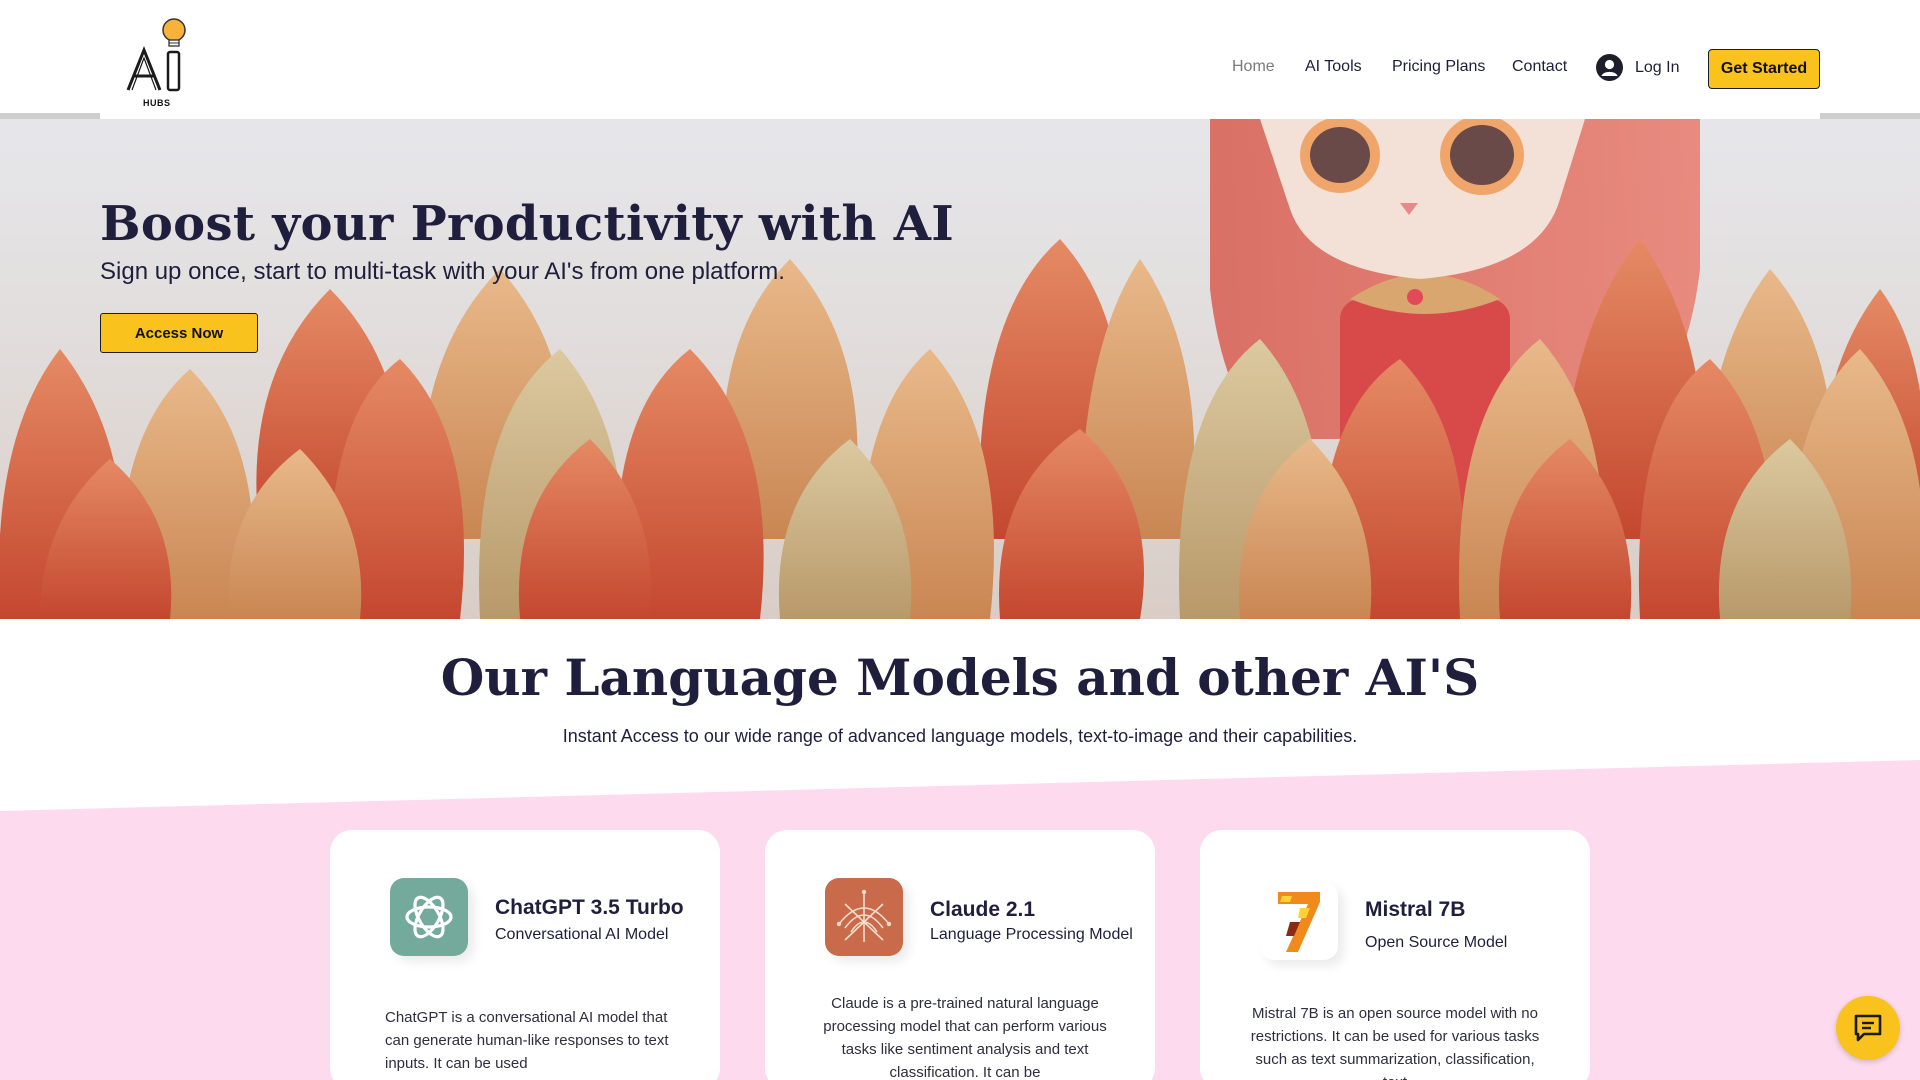  Describe the element at coordinates (1539, 67) in the screenshot. I see `nav-contact: Contact` at that location.